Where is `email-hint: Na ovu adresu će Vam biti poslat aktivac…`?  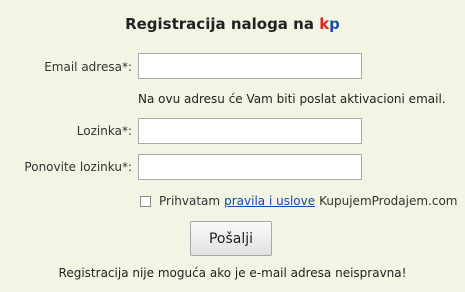 email-hint: Na ovu adresu će Vam biti poslat aktivac… is located at coordinates (292, 99).